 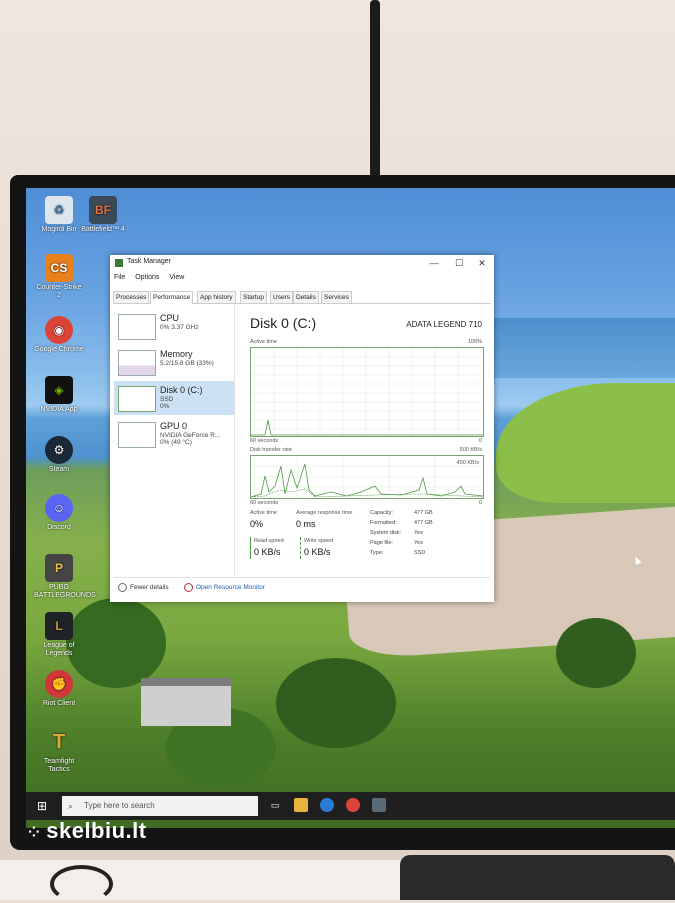 I want to click on resource-item-disk: Disk 0 (C:) SSD 0%, so click(x=174, y=398).